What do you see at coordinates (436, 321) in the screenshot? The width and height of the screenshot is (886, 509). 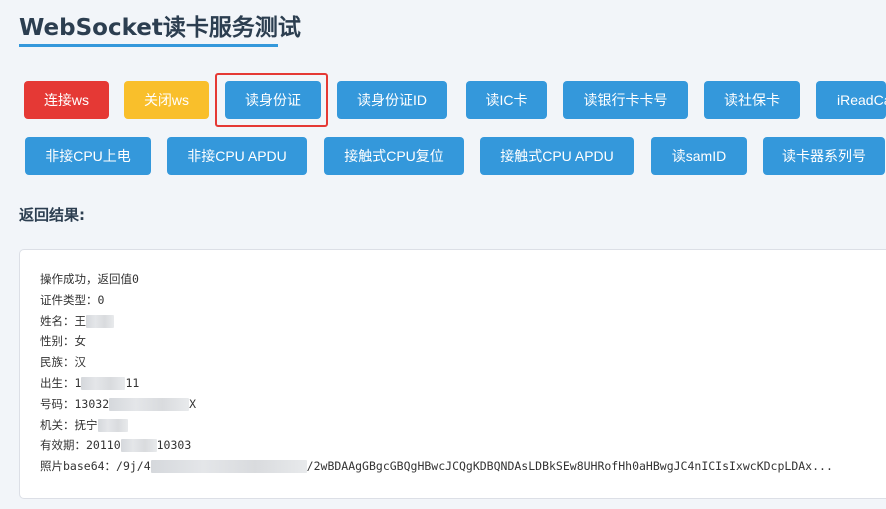 I see `result-line: 姓名：王` at bounding box center [436, 321].